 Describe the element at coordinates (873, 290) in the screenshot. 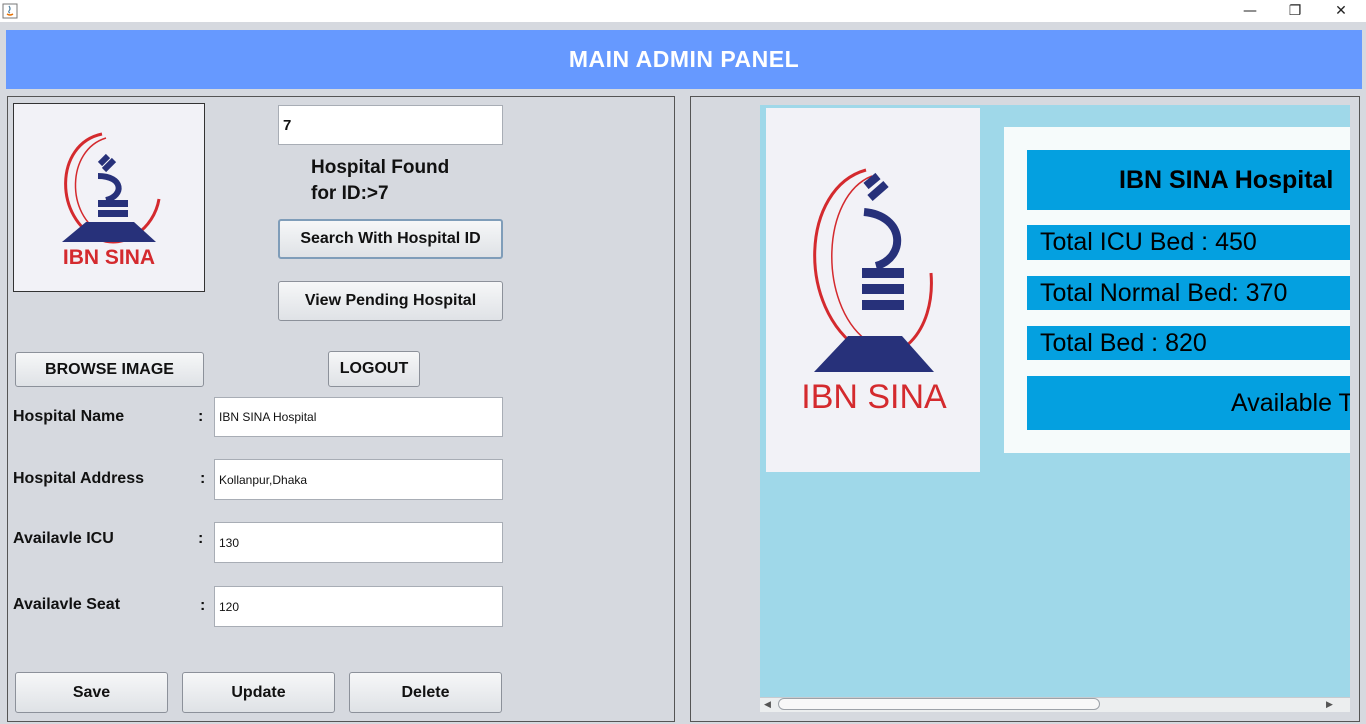

I see `preview-hospital-logo: IBN SINA` at that location.